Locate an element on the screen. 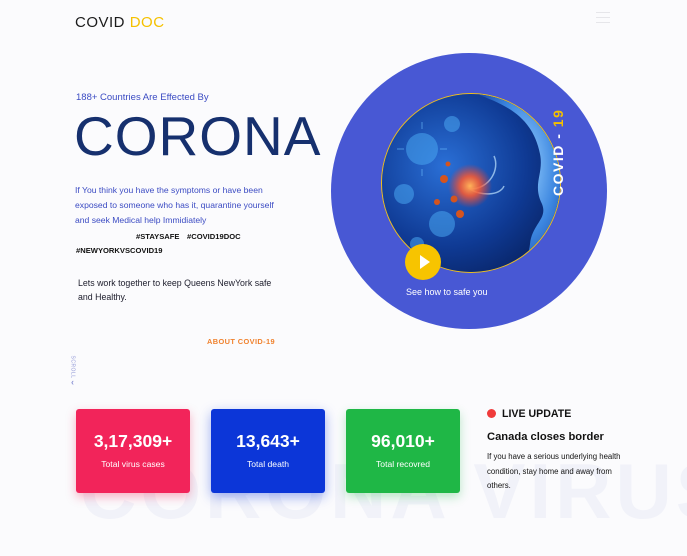 This screenshot has width=687, height=556. stat-card-recovered: 96,010+ Total recovred is located at coordinates (403, 451).